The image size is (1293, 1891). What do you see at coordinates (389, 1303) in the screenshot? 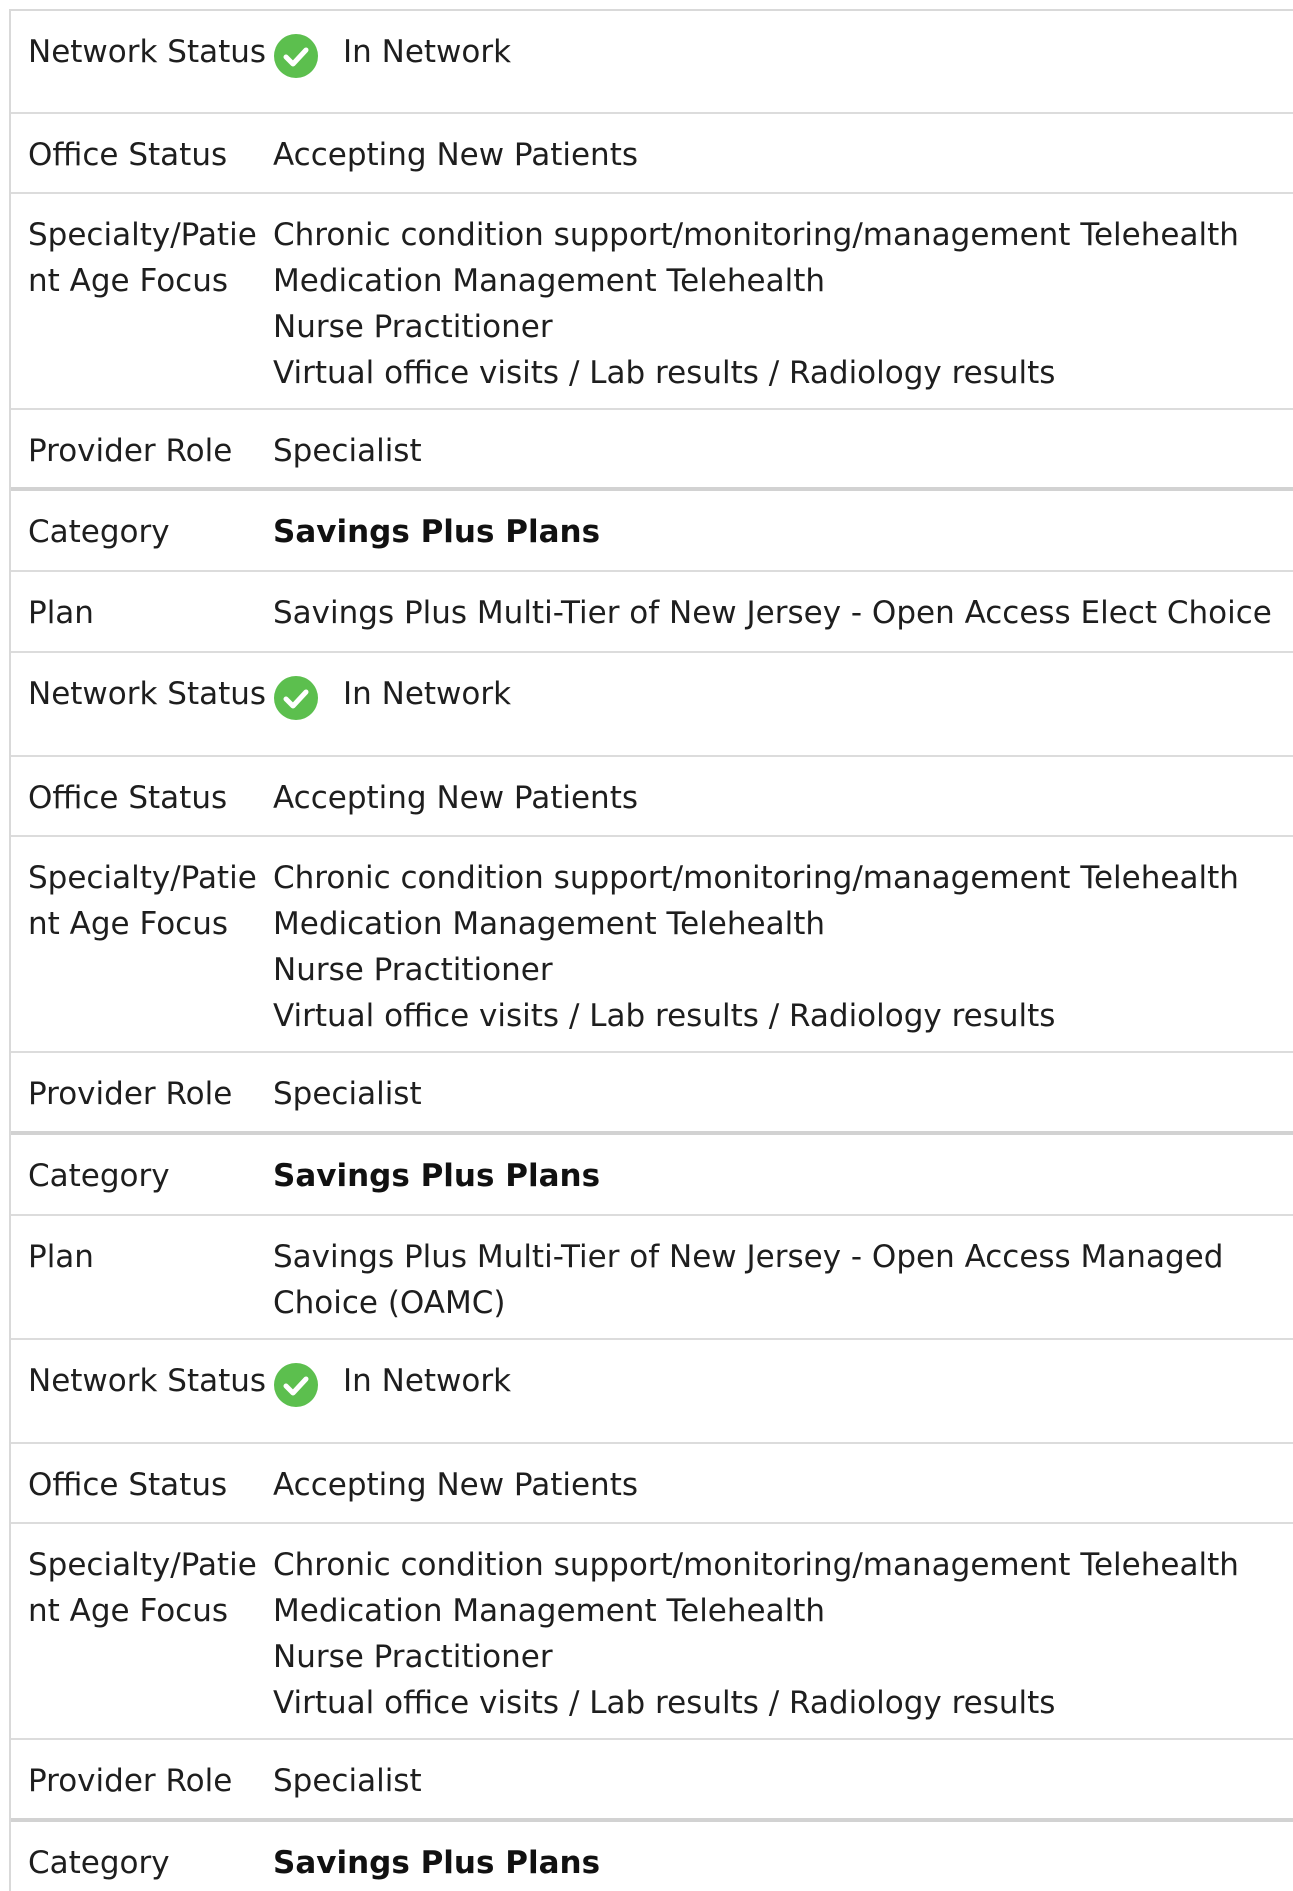
I see `plan-line: Choice (OAMC)` at bounding box center [389, 1303].